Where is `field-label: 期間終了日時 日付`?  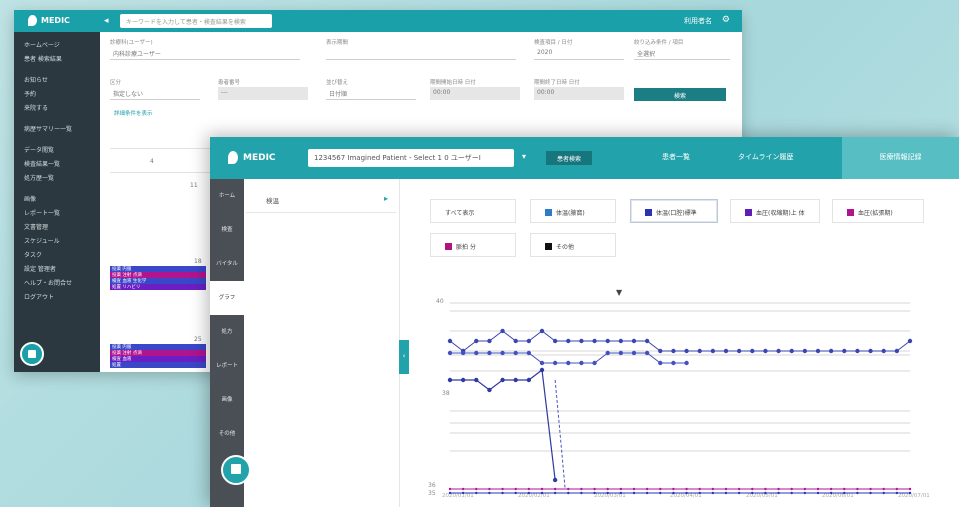
field-label: 期間終了日時 日付 is located at coordinates (557, 83).